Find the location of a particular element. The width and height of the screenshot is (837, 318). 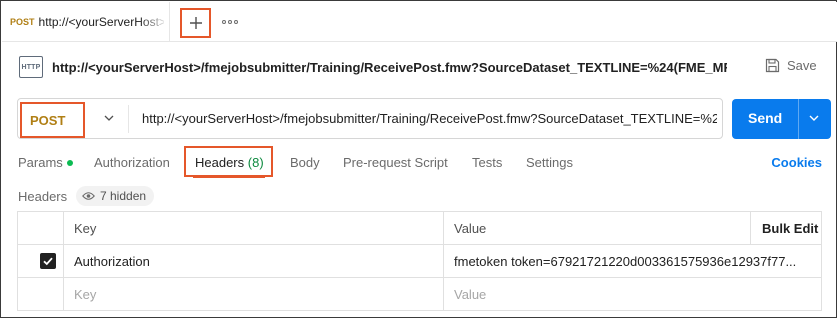

headers-count: (8) is located at coordinates (255, 162).